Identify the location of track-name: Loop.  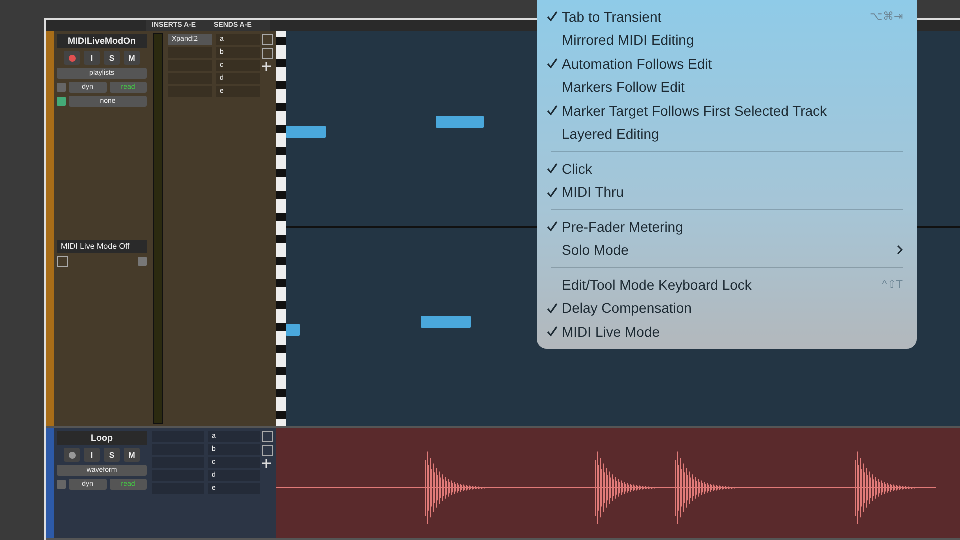
(102, 438).